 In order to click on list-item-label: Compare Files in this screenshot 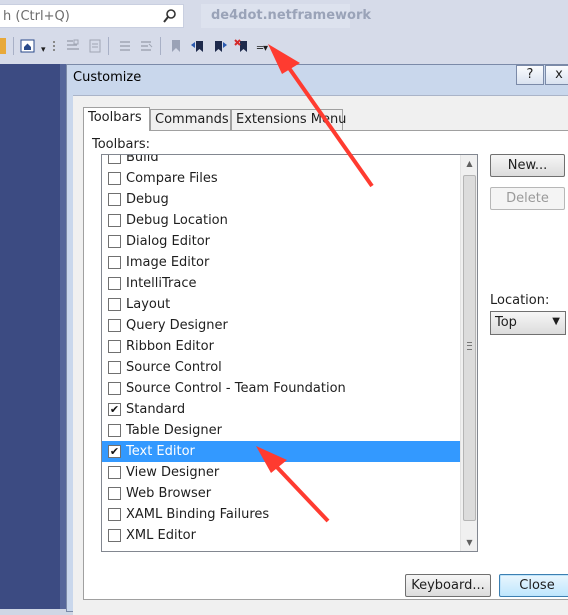, I will do `click(172, 178)`.